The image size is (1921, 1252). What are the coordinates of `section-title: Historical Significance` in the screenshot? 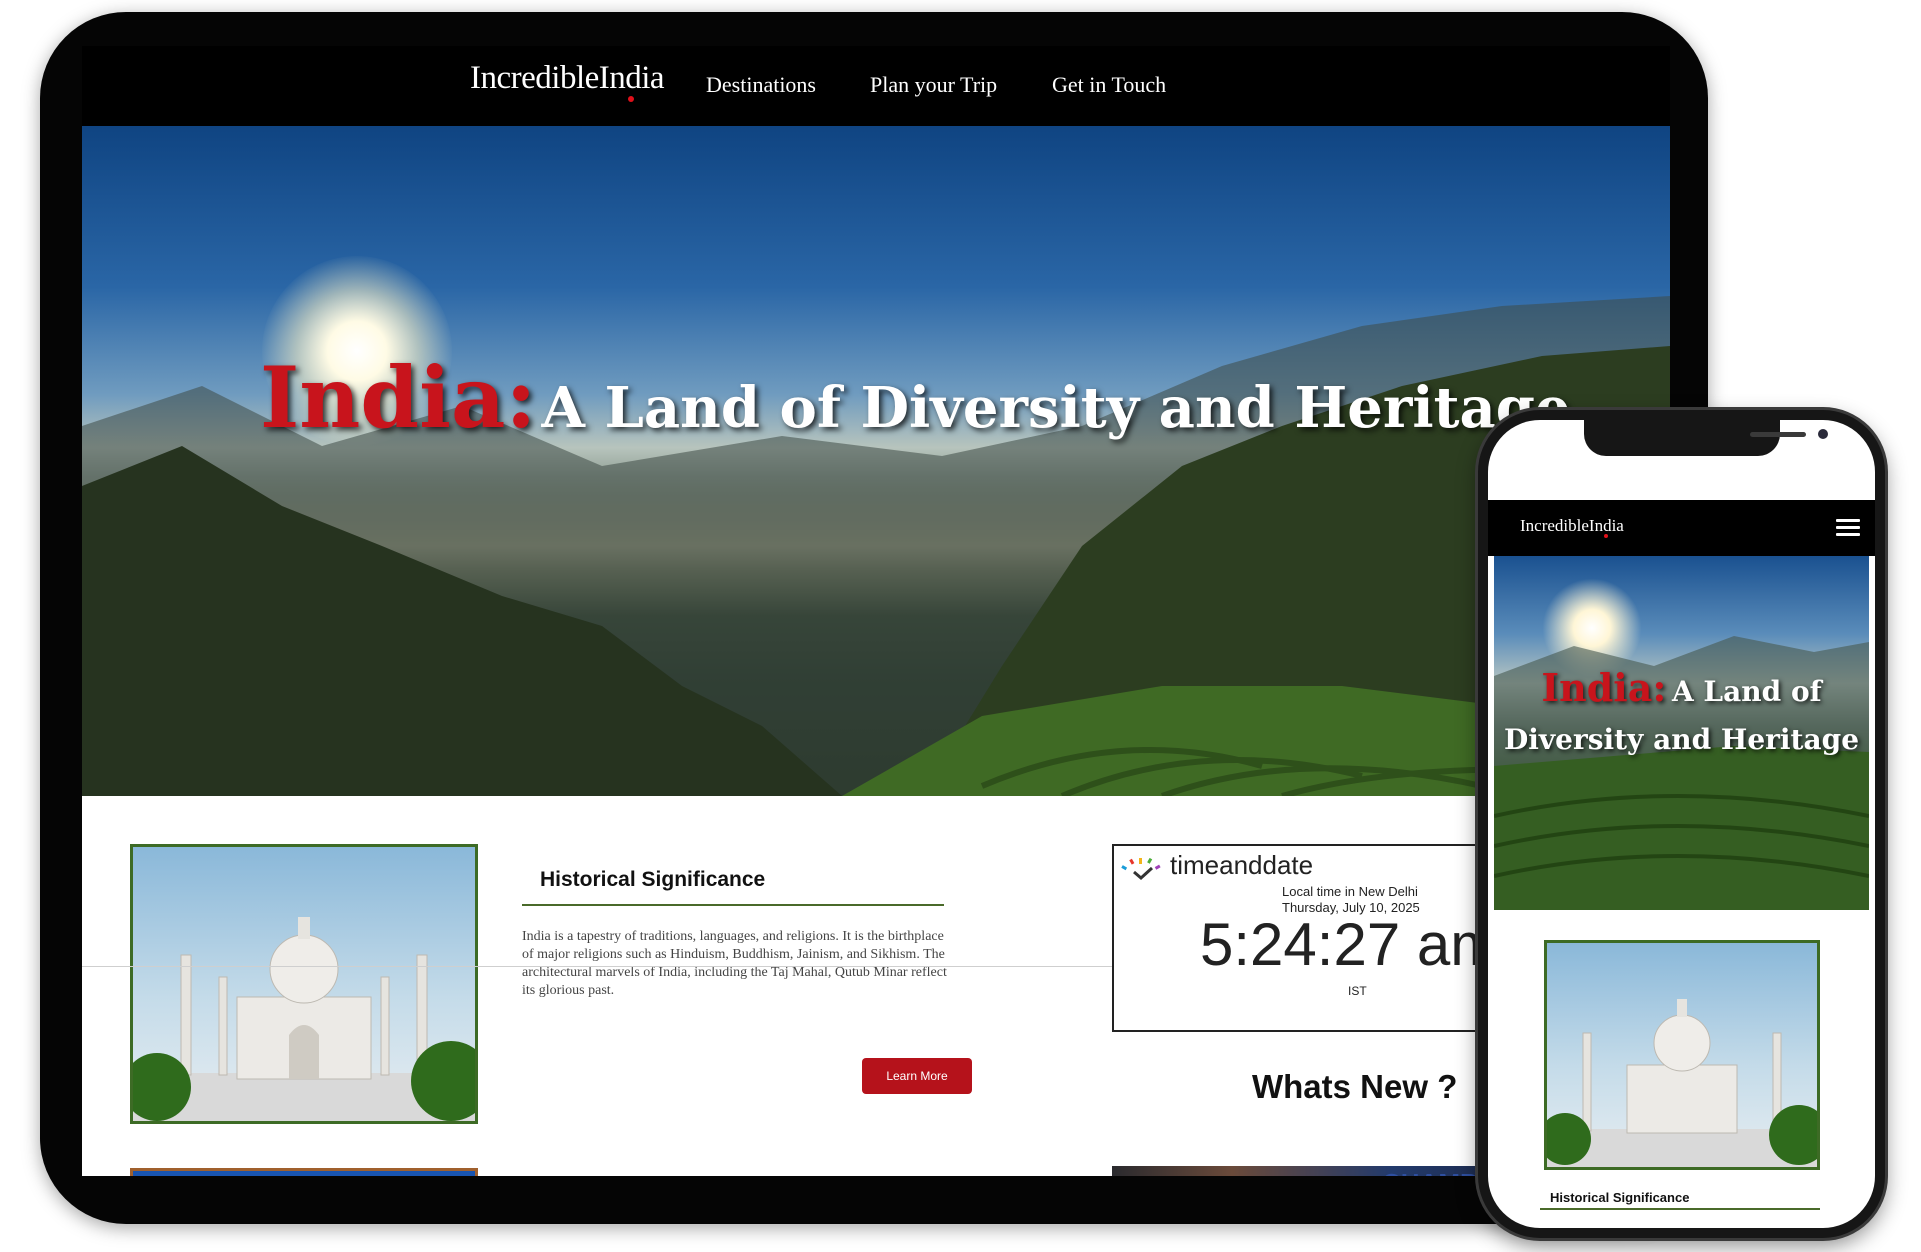 It's located at (653, 879).